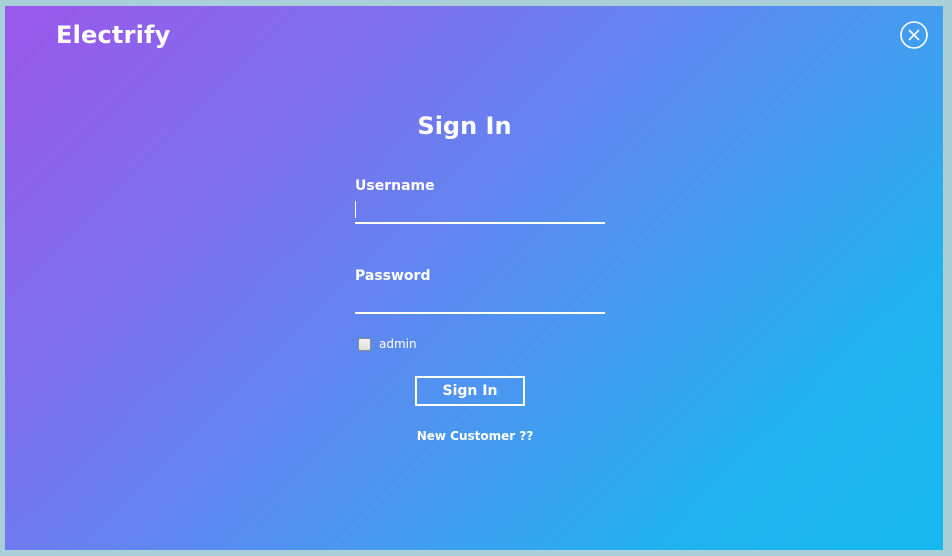 The image size is (952, 556). Describe the element at coordinates (398, 344) in the screenshot. I see `admin-checkbox-label: admin` at that location.